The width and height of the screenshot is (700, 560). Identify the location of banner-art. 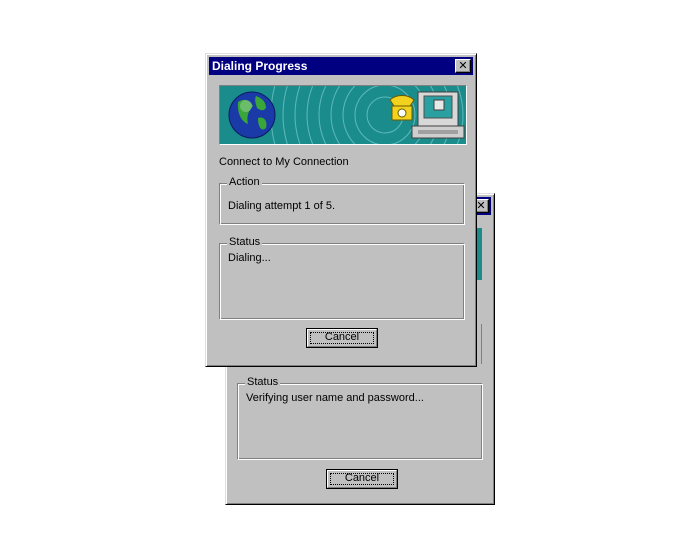
(346, 115).